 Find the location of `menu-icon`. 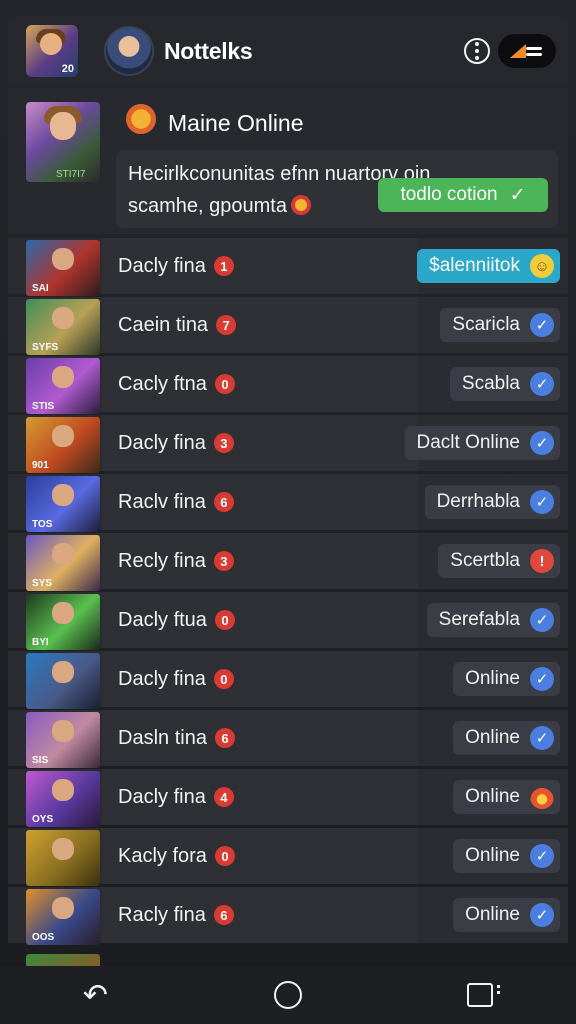

menu-icon is located at coordinates (527, 51).